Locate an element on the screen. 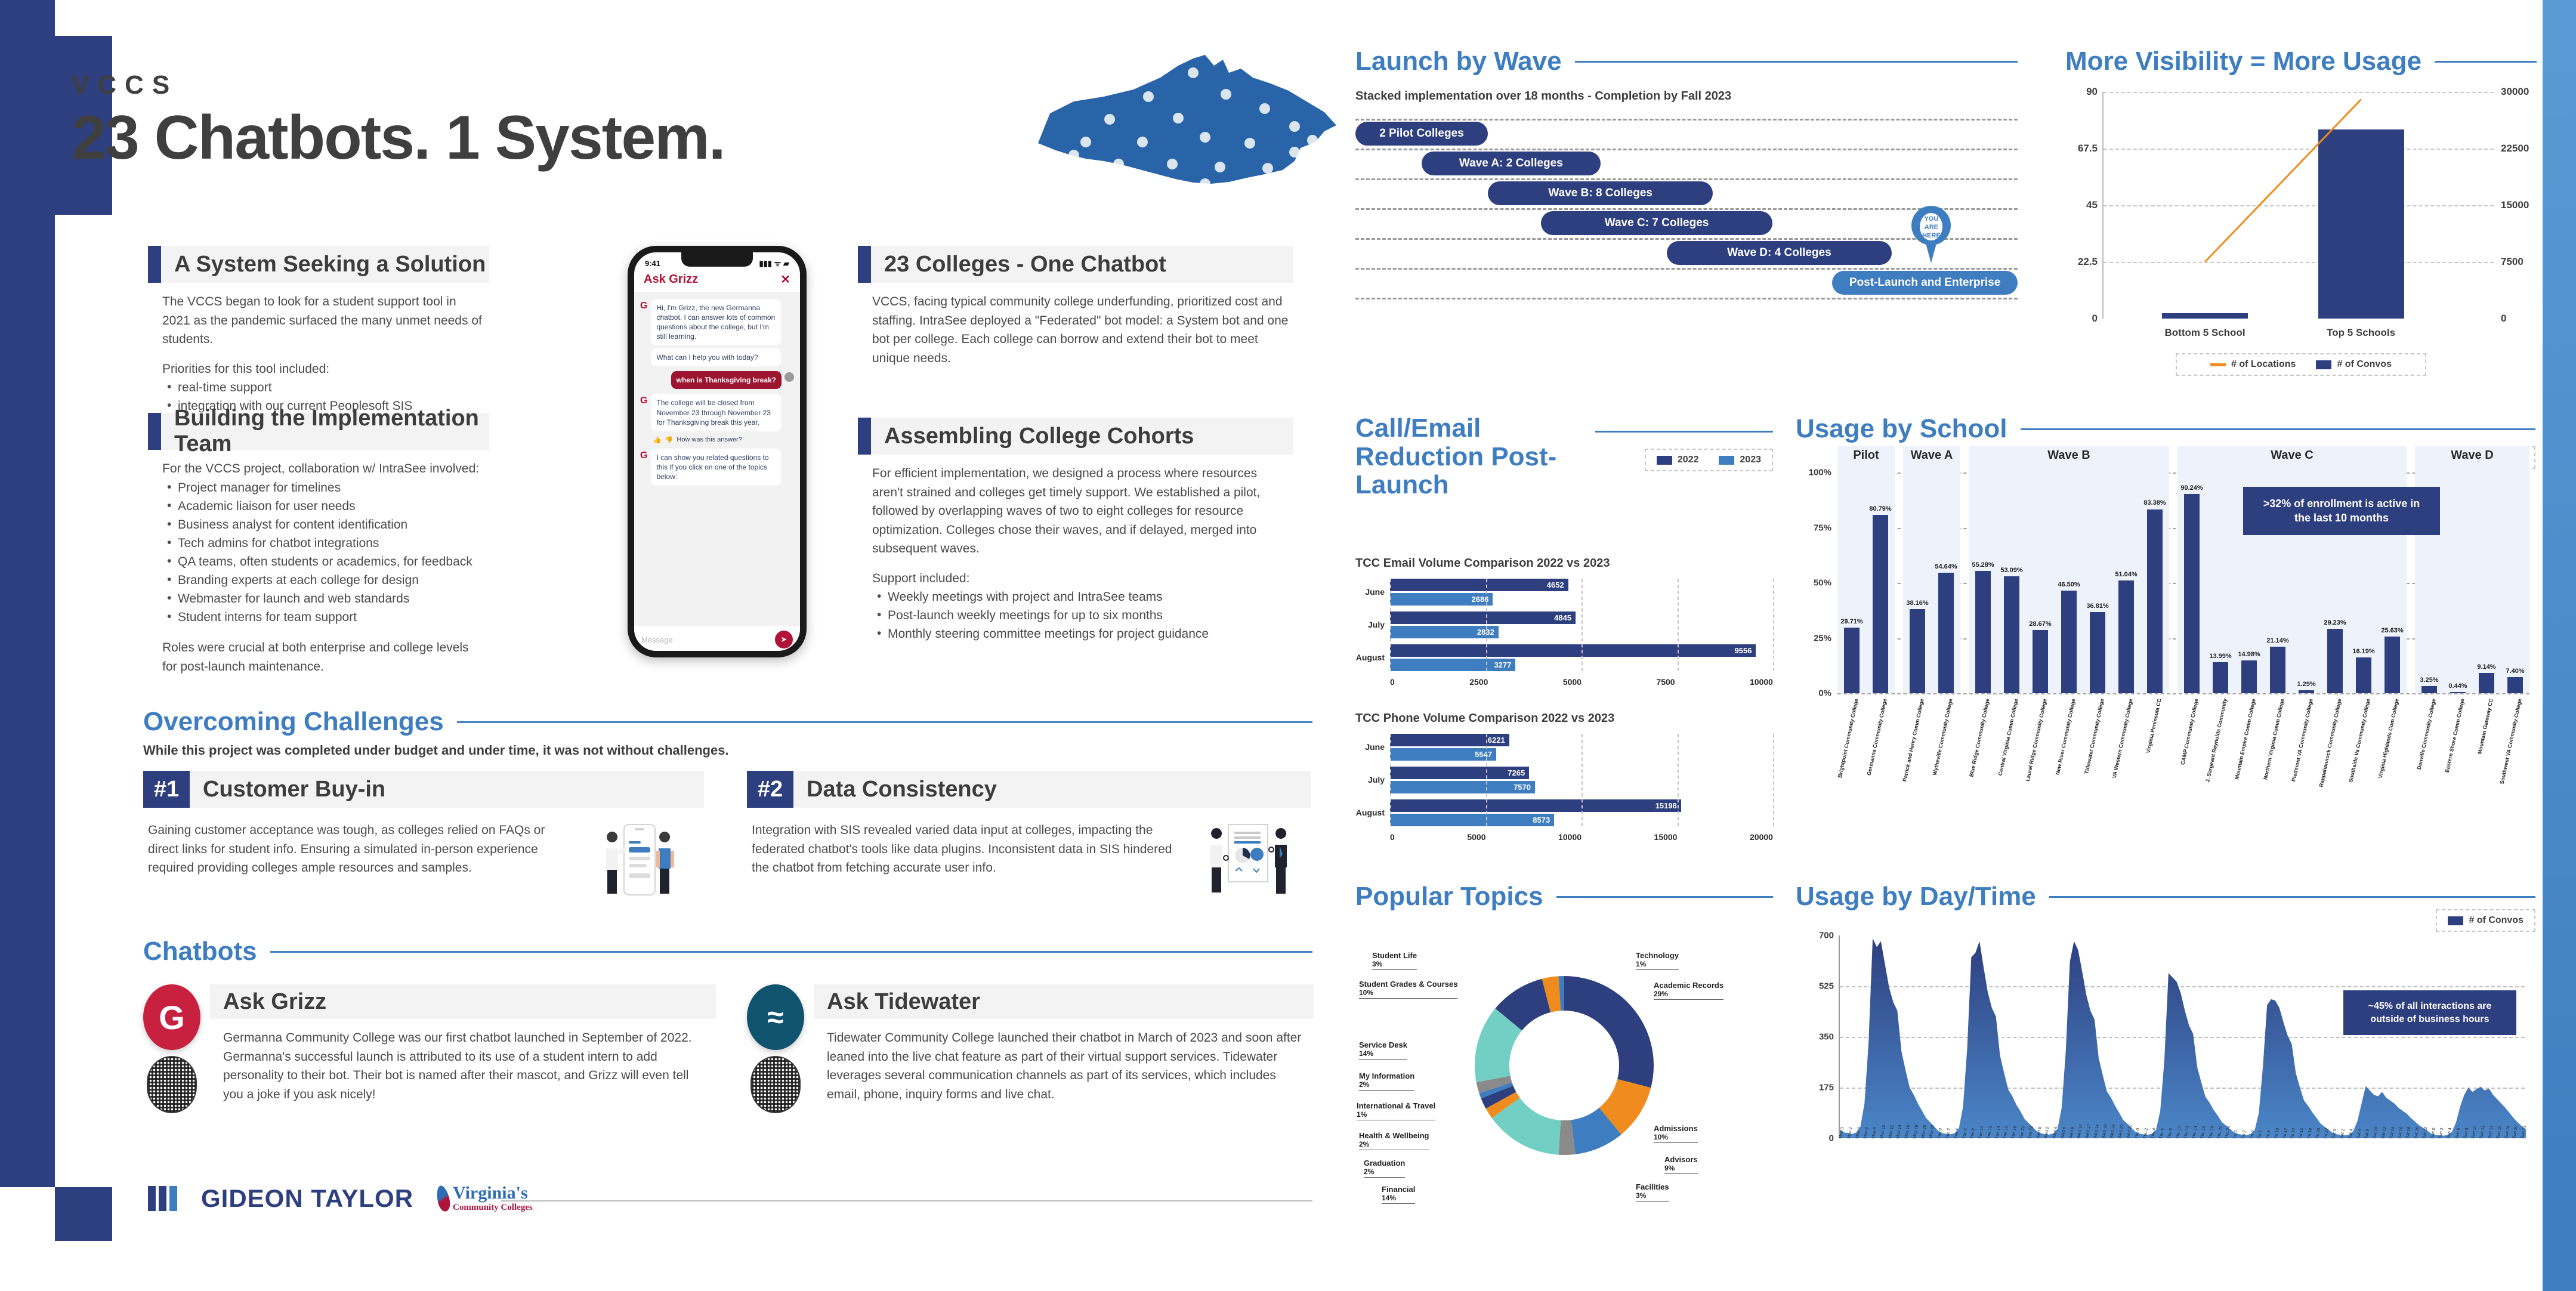  bar-value-label: 28.67% is located at coordinates (2041, 624).